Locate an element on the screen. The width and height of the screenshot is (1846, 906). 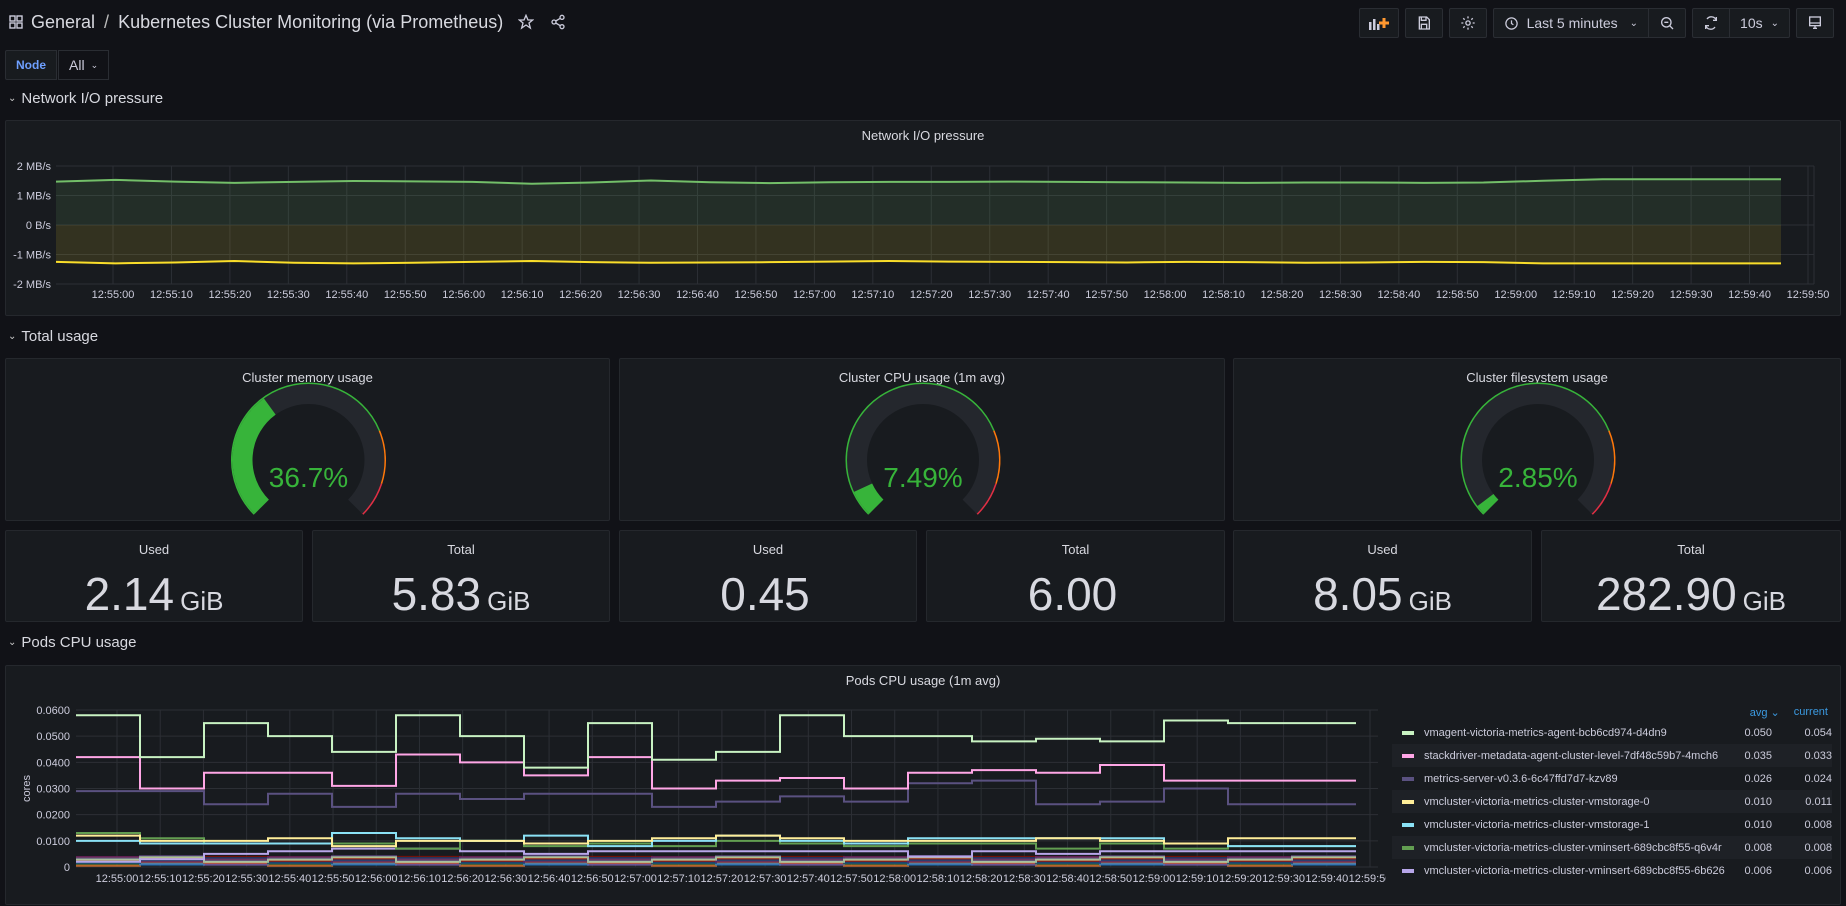
stat-value: 0.45 is located at coordinates (768, 594).